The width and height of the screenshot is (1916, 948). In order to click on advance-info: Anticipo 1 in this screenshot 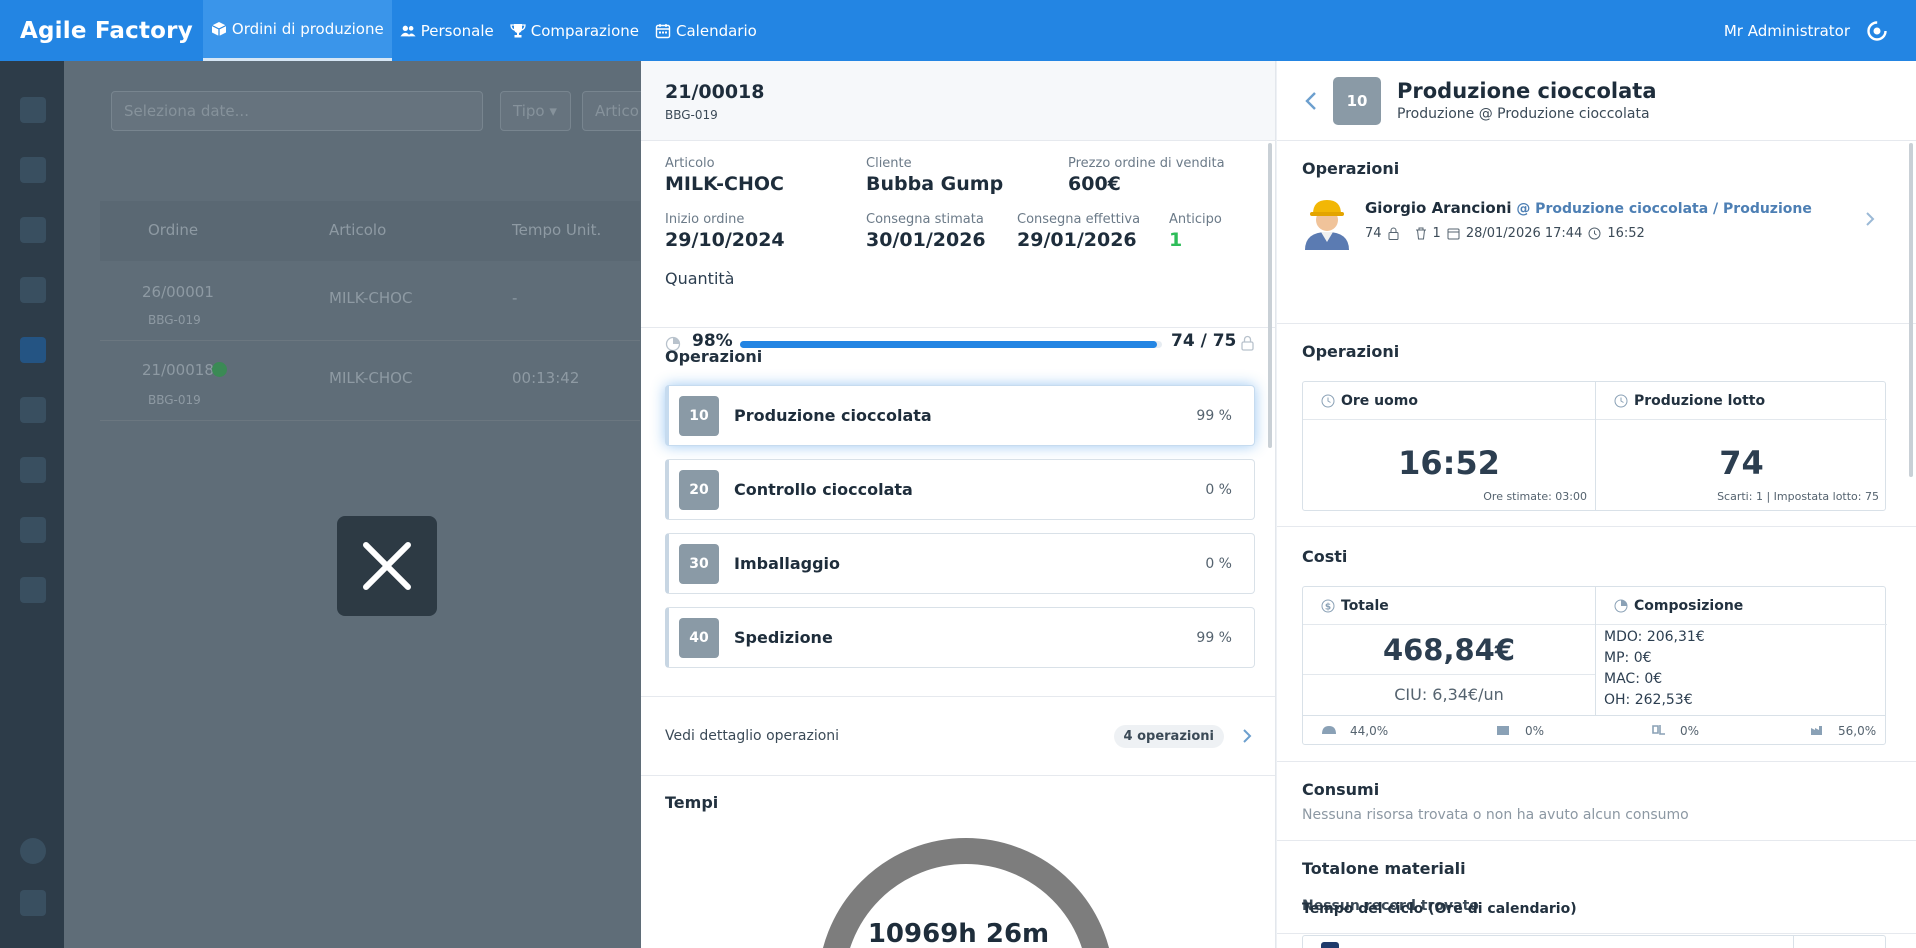, I will do `click(1195, 231)`.